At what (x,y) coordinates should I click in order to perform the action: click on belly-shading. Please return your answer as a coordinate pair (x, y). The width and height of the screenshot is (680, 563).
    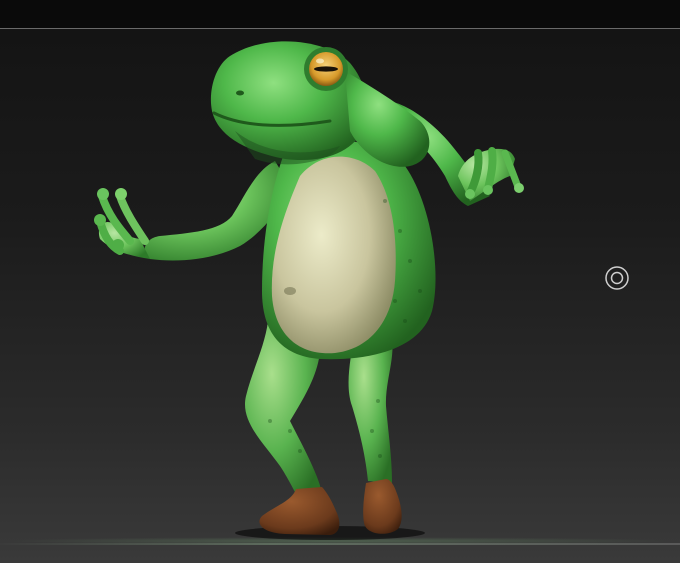
    Looking at the image, I should click on (290, 291).